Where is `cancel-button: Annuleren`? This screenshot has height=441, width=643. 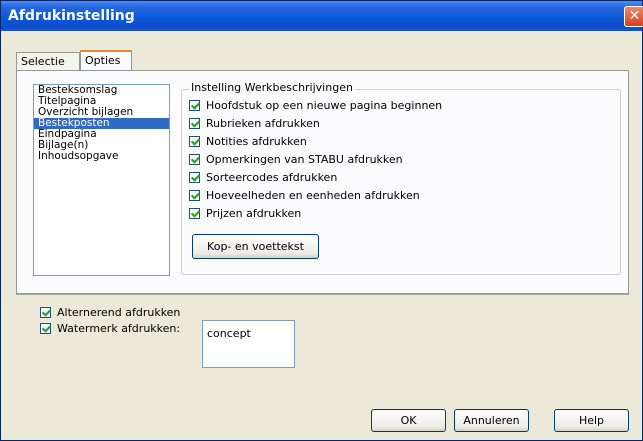 cancel-button: Annuleren is located at coordinates (491, 420).